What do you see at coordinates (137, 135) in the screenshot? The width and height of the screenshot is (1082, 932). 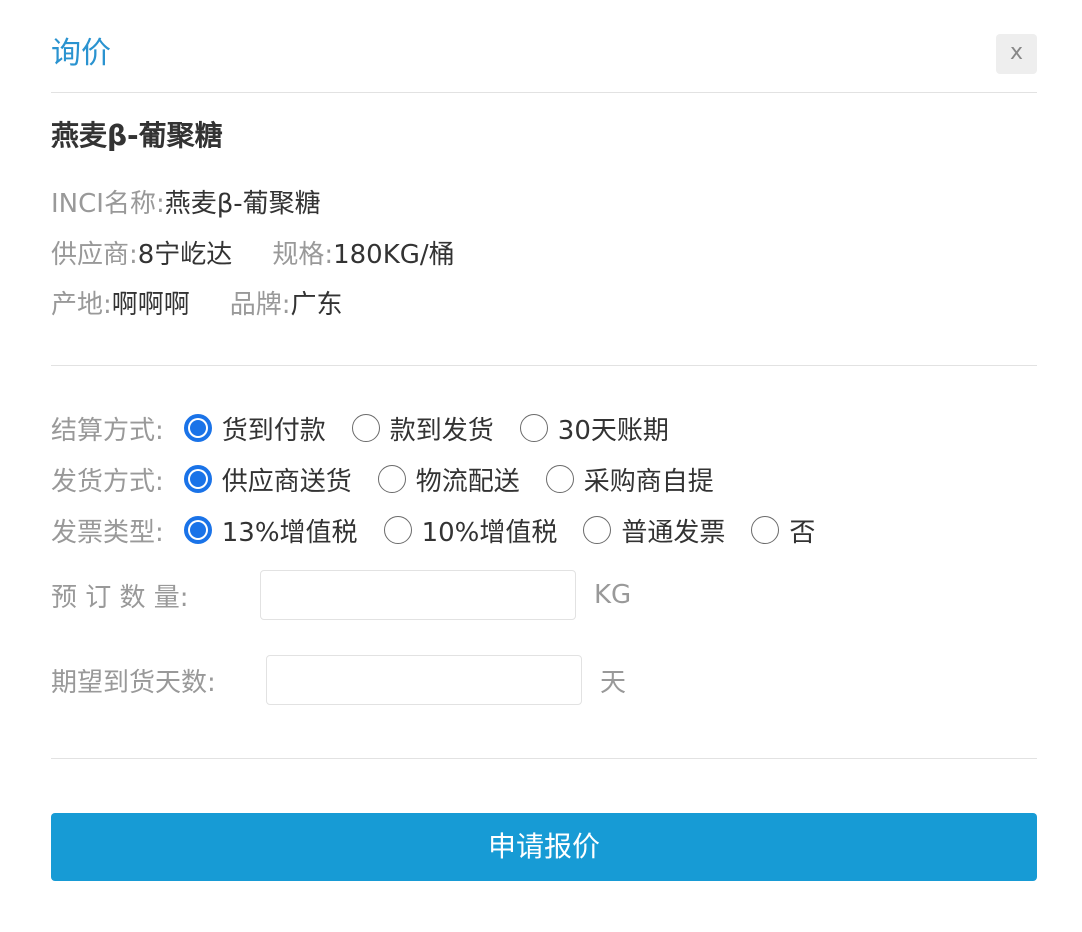 I see `product-name: 燕麦β-葡聚糖` at bounding box center [137, 135].